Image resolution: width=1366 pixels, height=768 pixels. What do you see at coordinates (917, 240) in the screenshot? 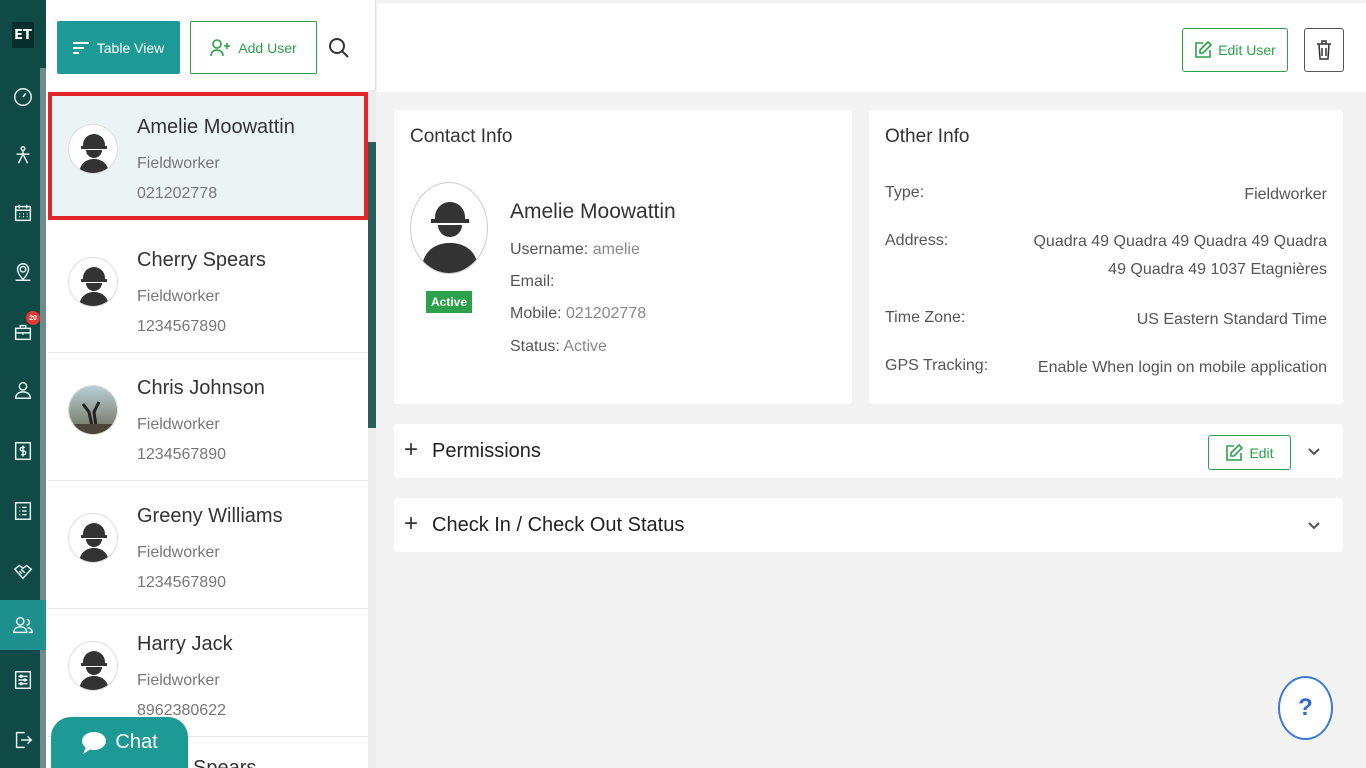
I see `address-label: Address:` at bounding box center [917, 240].